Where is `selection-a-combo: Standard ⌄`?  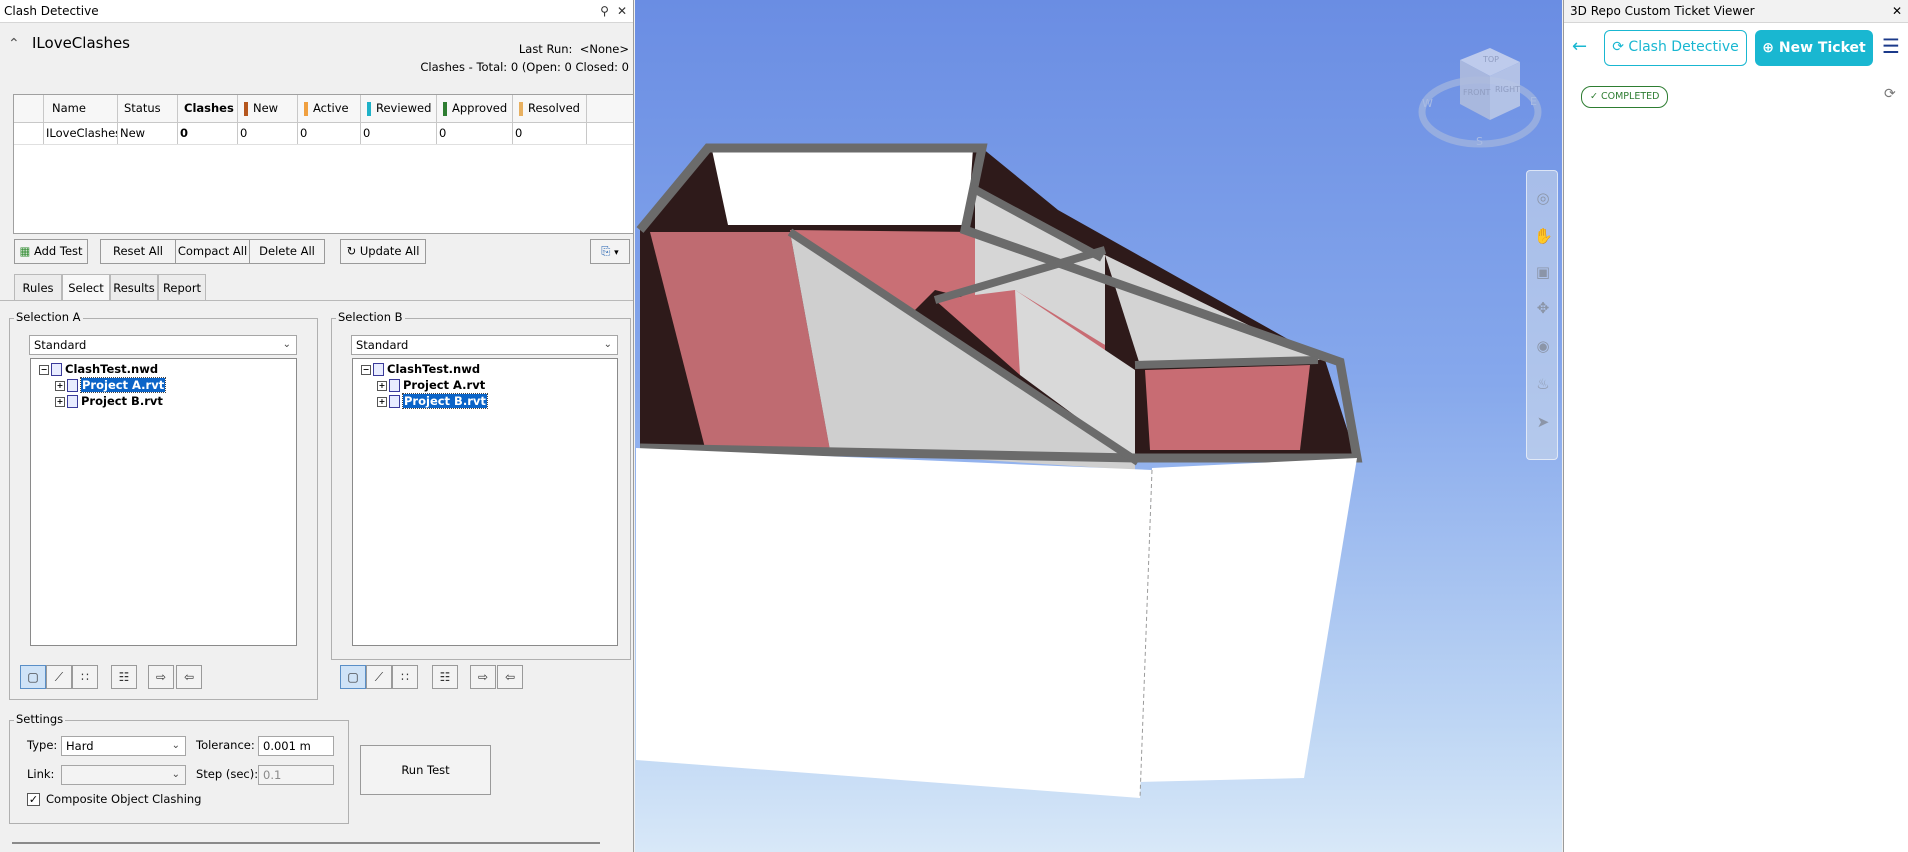
selection-a-combo: Standard ⌄ is located at coordinates (163, 345).